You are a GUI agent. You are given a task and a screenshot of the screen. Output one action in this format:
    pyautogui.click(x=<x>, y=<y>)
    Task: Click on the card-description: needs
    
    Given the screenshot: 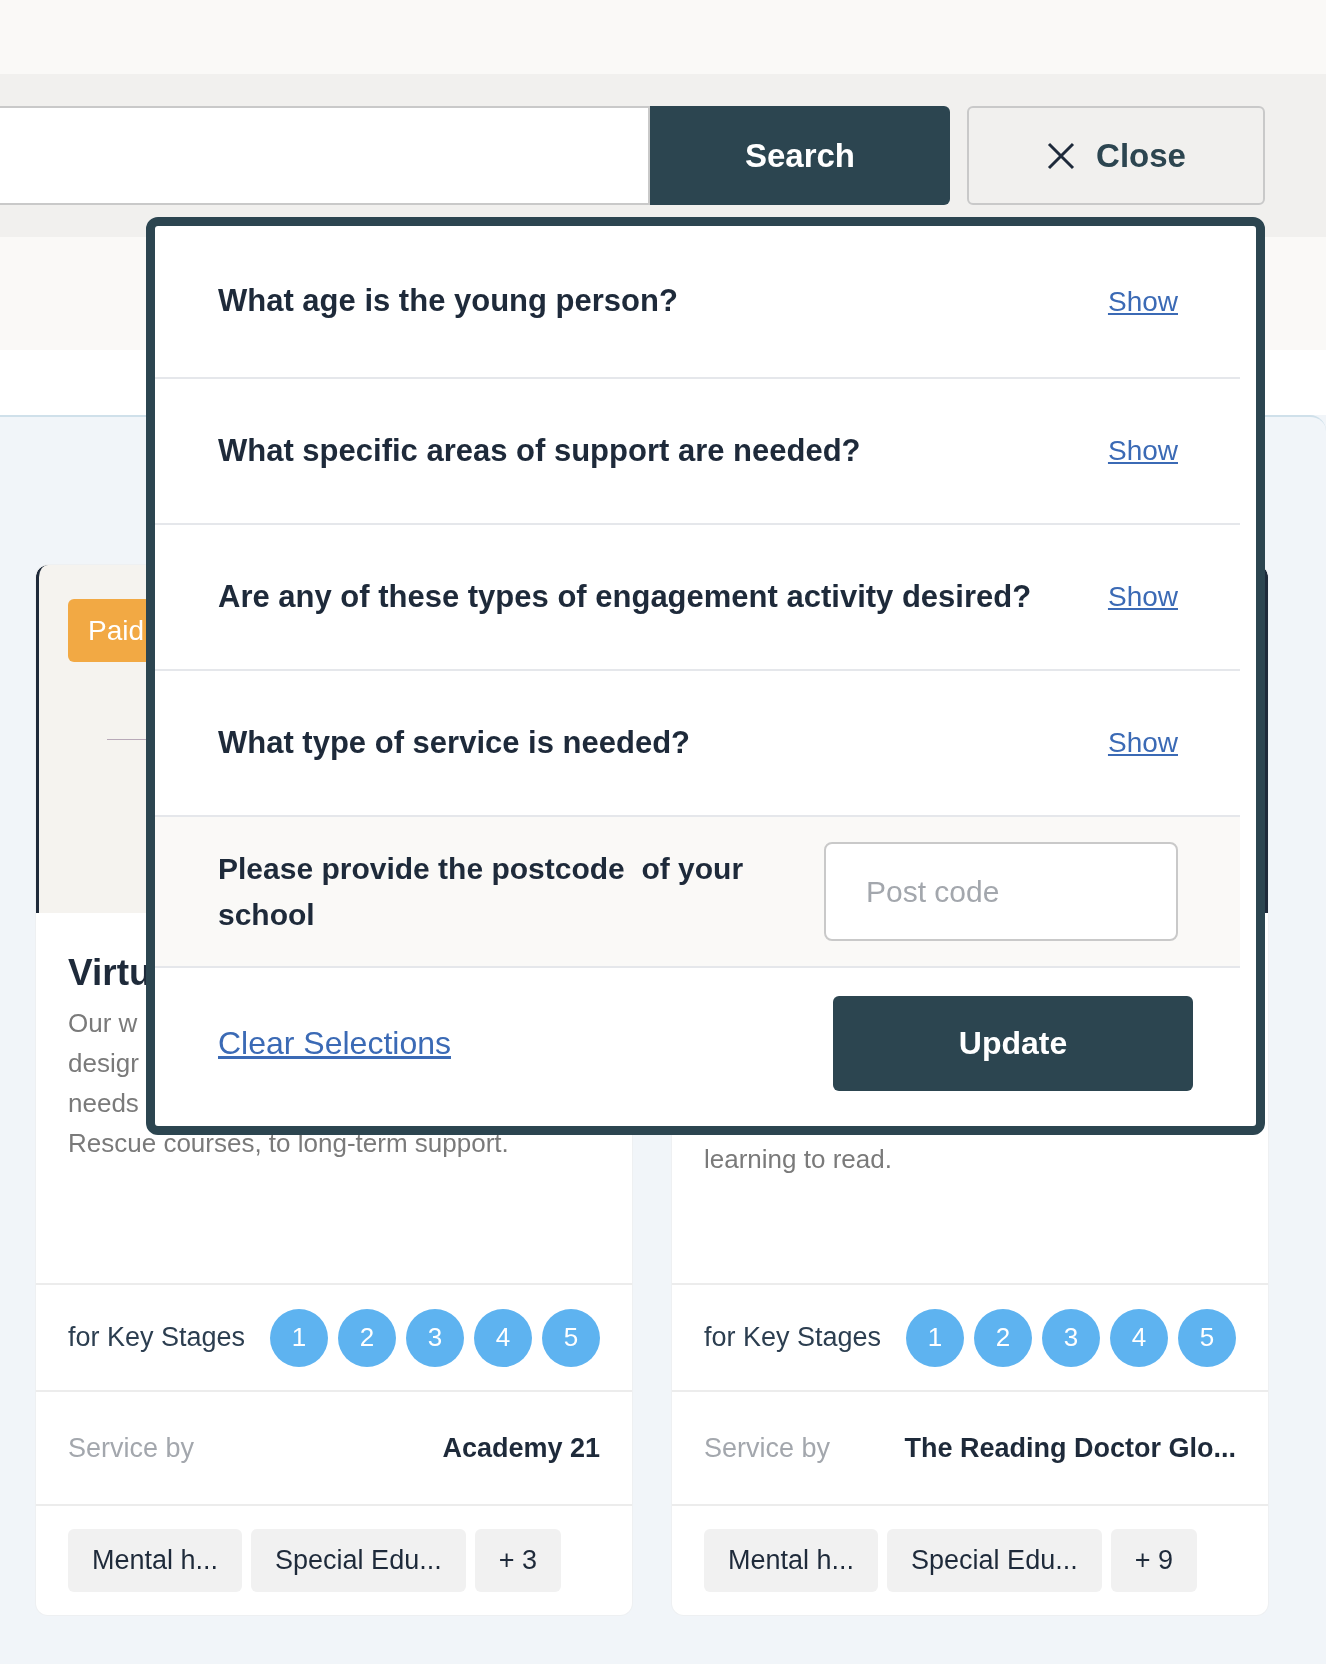 What is the action you would take?
    pyautogui.click(x=103, y=1103)
    